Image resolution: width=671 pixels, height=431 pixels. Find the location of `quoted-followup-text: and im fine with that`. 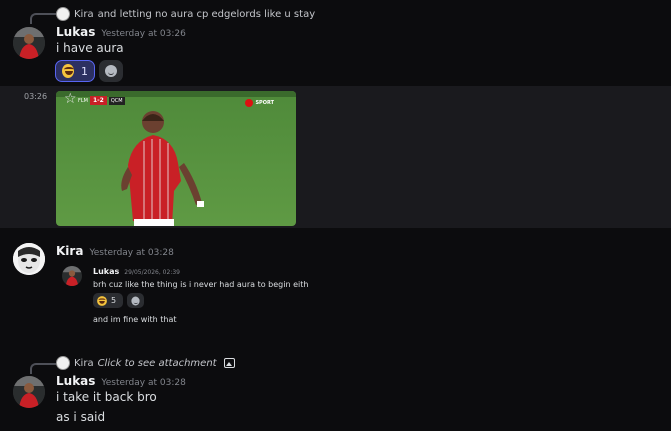

quoted-followup-text: and im fine with that is located at coordinates (135, 319).